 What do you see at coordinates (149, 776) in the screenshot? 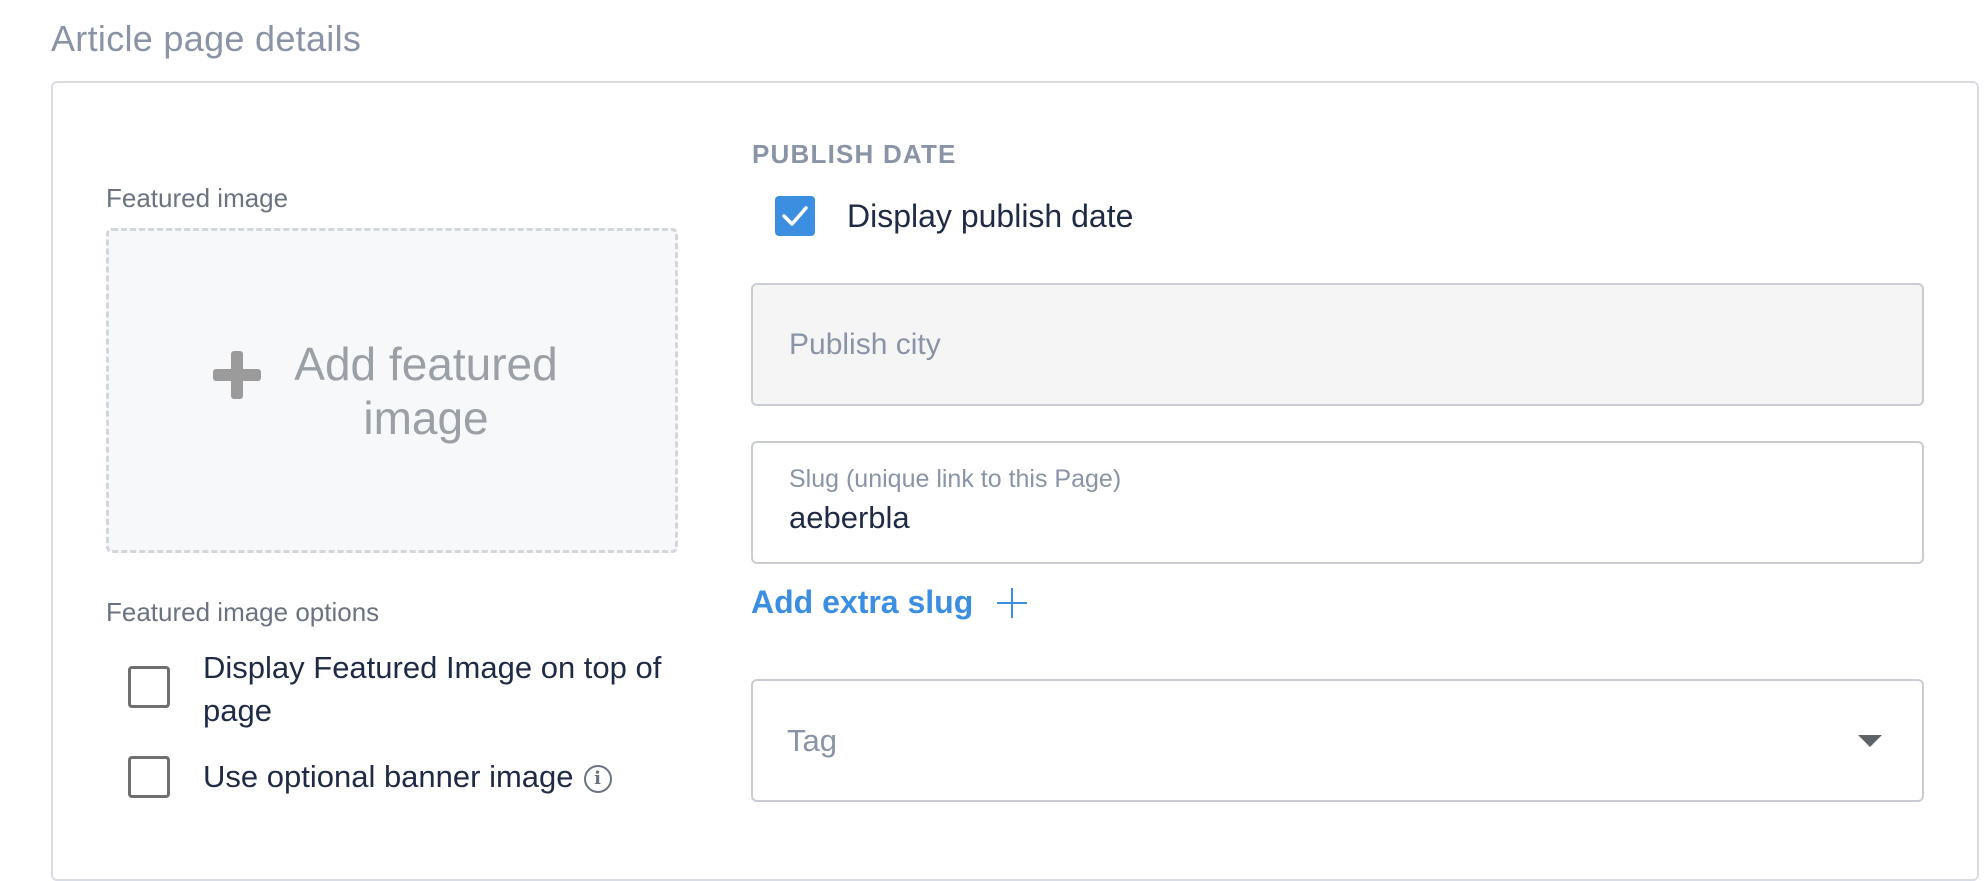
I see `banner-image-checkbox` at bounding box center [149, 776].